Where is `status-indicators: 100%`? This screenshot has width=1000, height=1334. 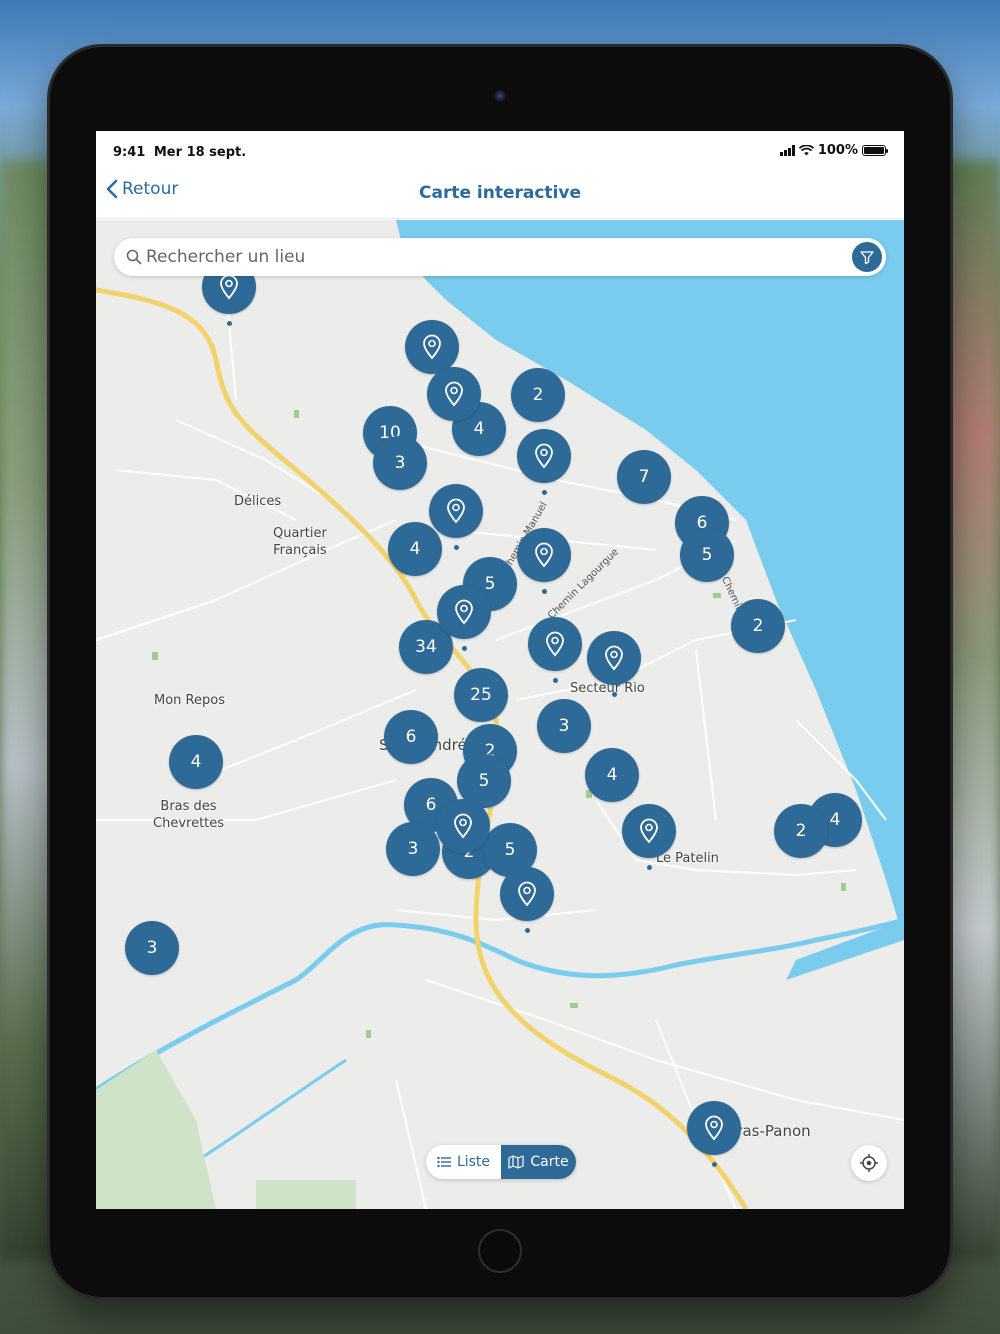
status-indicators: 100% is located at coordinates (833, 150).